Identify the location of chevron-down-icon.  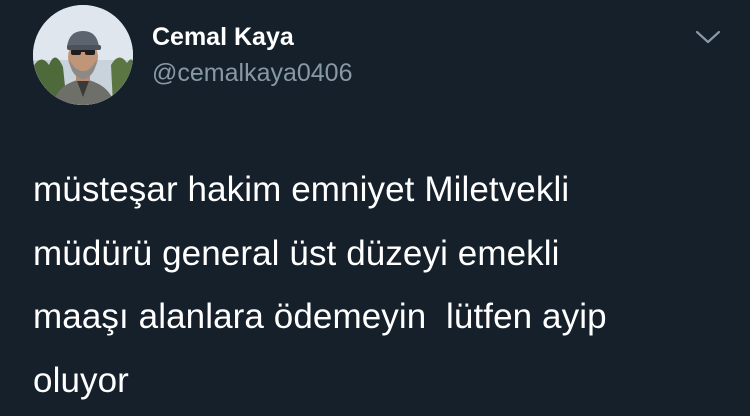
(708, 37).